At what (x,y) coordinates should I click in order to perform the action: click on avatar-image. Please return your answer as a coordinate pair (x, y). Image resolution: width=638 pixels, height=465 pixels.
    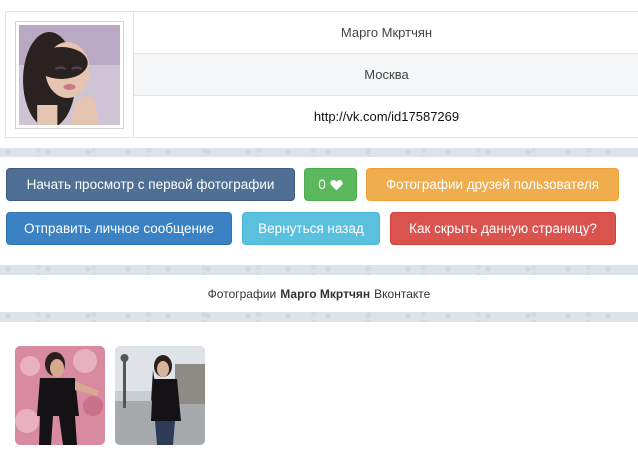
    Looking at the image, I should click on (69, 75).